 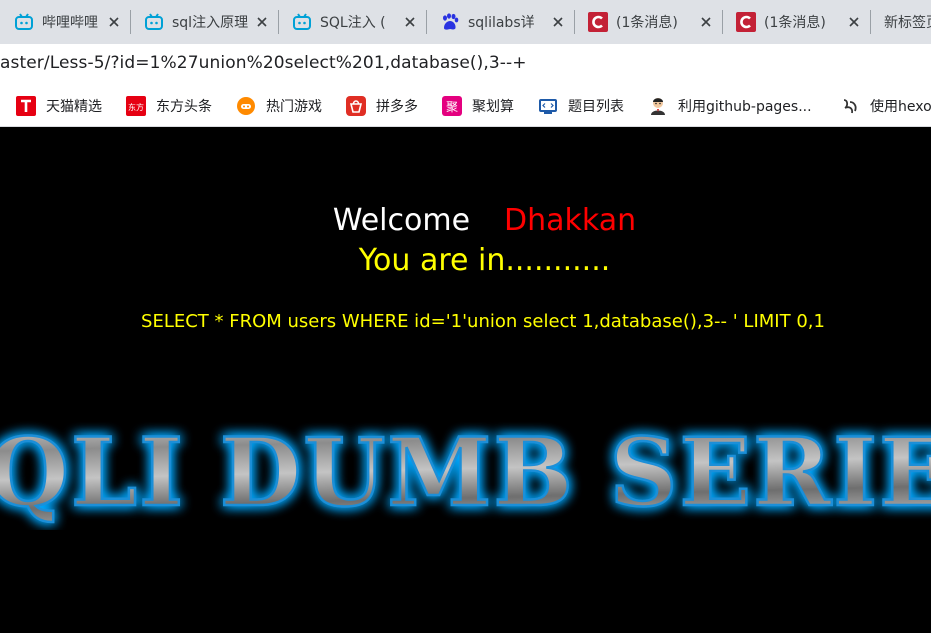 I want to click on avatar-icon, so click(x=658, y=106).